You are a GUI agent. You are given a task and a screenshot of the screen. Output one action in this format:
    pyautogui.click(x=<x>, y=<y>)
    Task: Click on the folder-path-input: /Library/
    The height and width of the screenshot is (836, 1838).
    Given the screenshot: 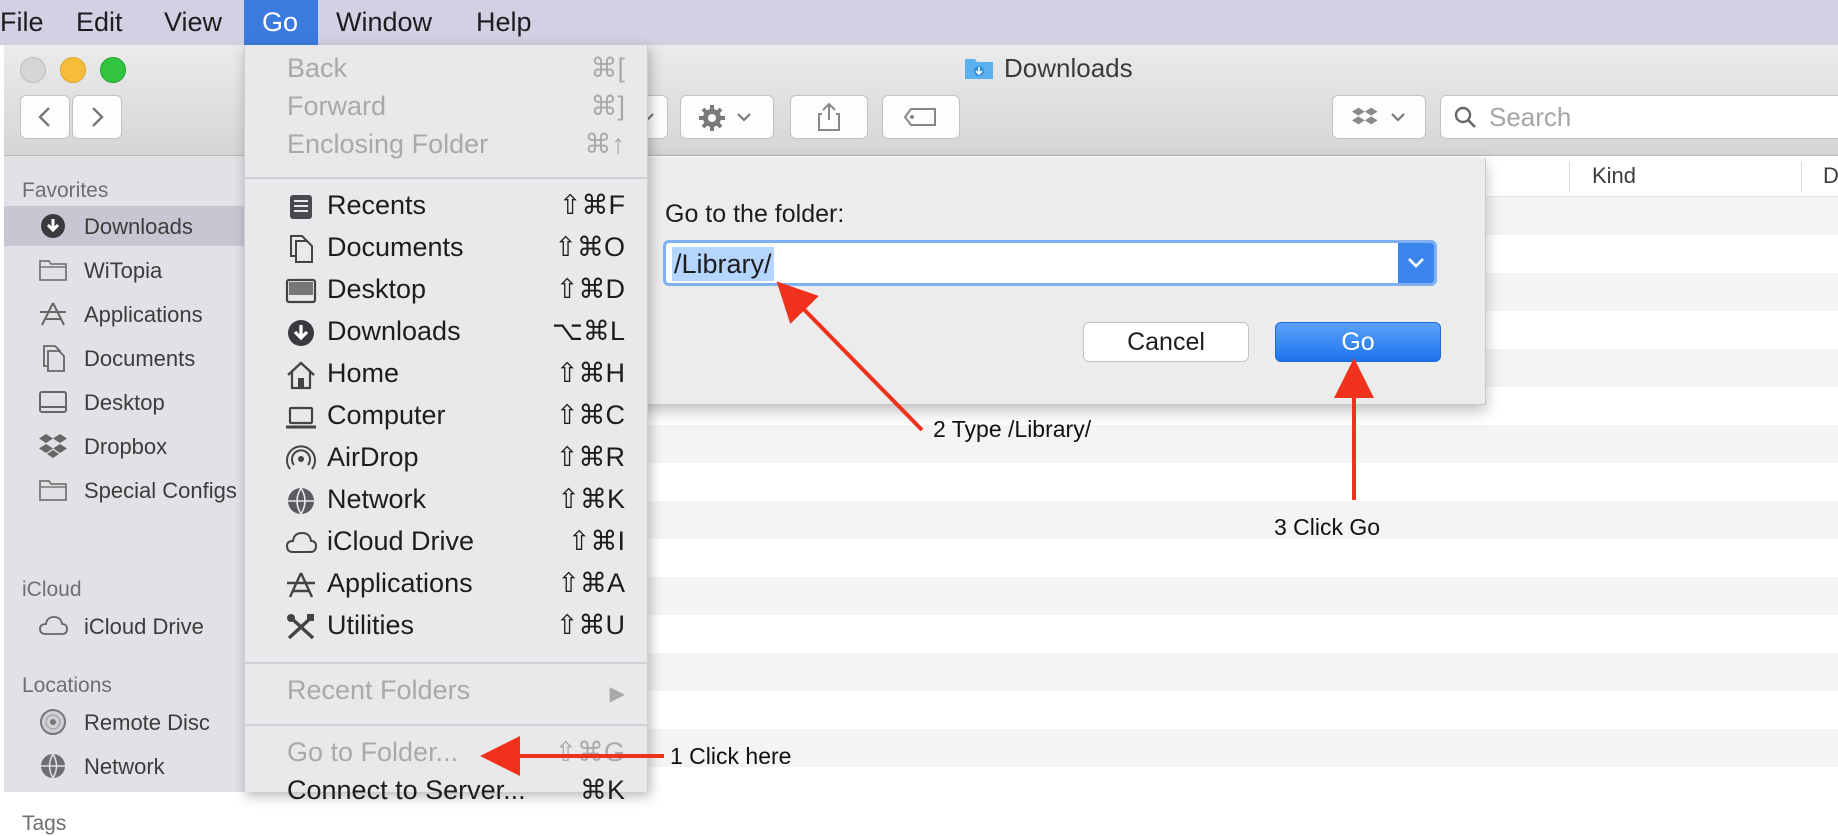 What is the action you would take?
    pyautogui.click(x=723, y=264)
    